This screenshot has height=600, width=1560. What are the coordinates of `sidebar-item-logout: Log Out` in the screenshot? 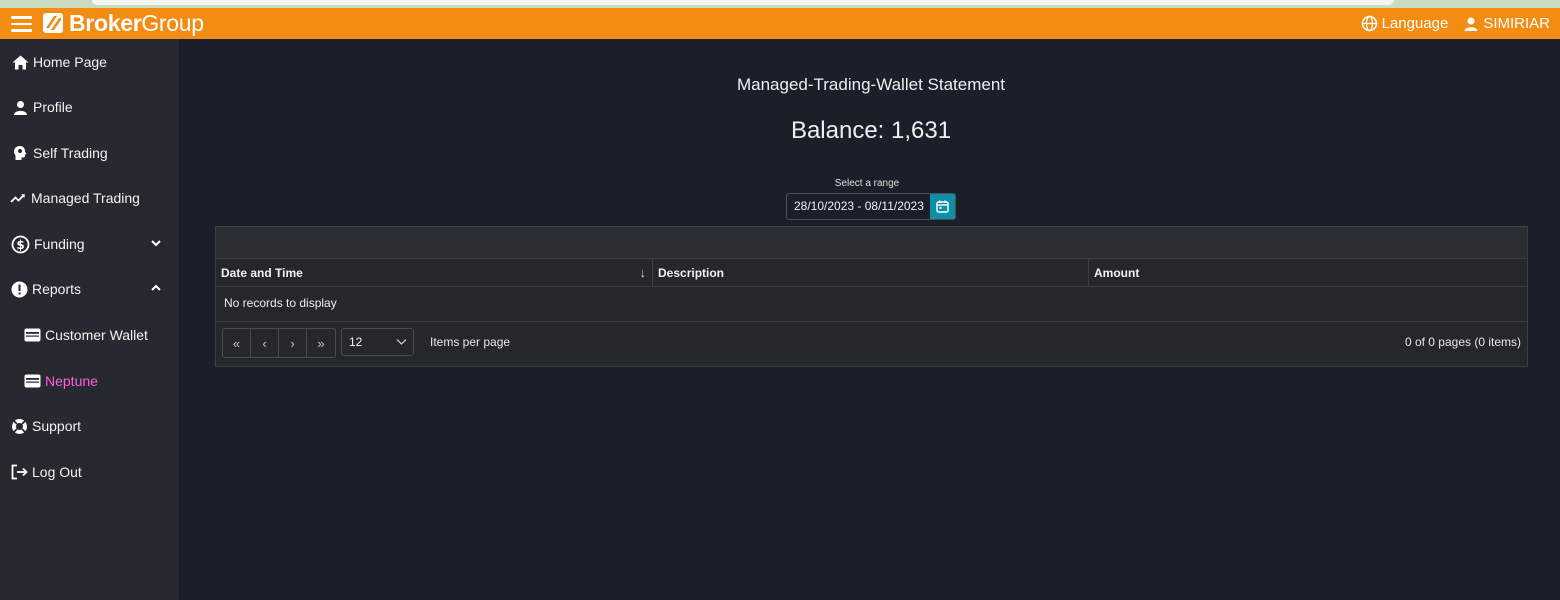 It's located at (89, 472).